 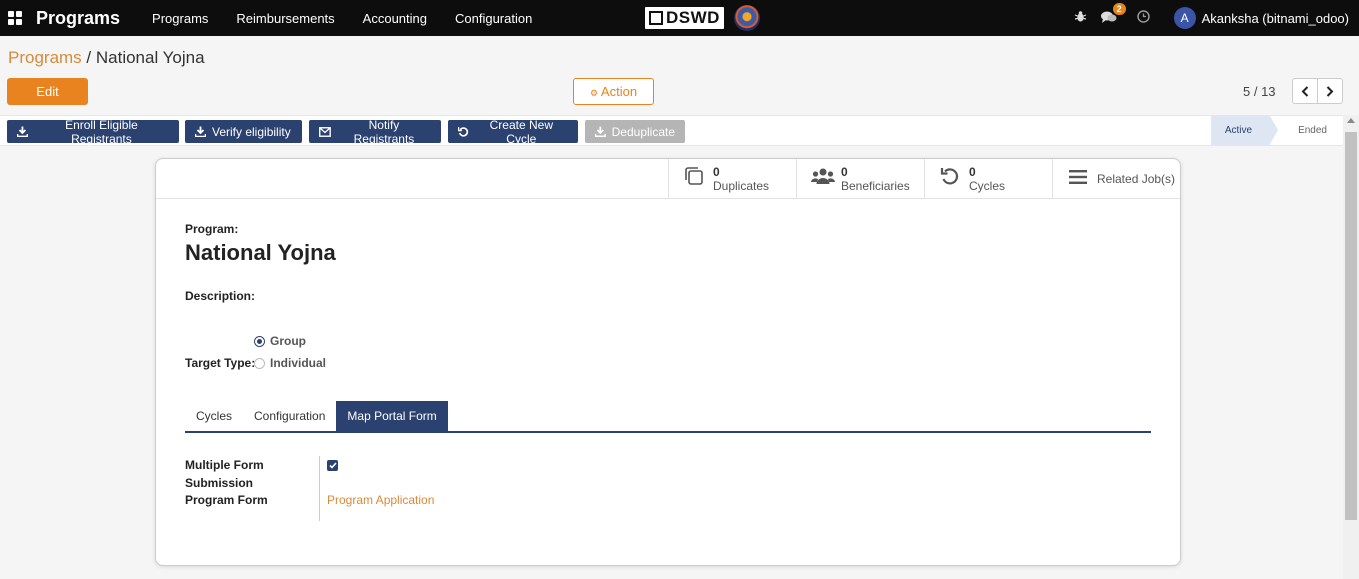 I want to click on beneficiaries-label: Beneficiaries, so click(x=875, y=186).